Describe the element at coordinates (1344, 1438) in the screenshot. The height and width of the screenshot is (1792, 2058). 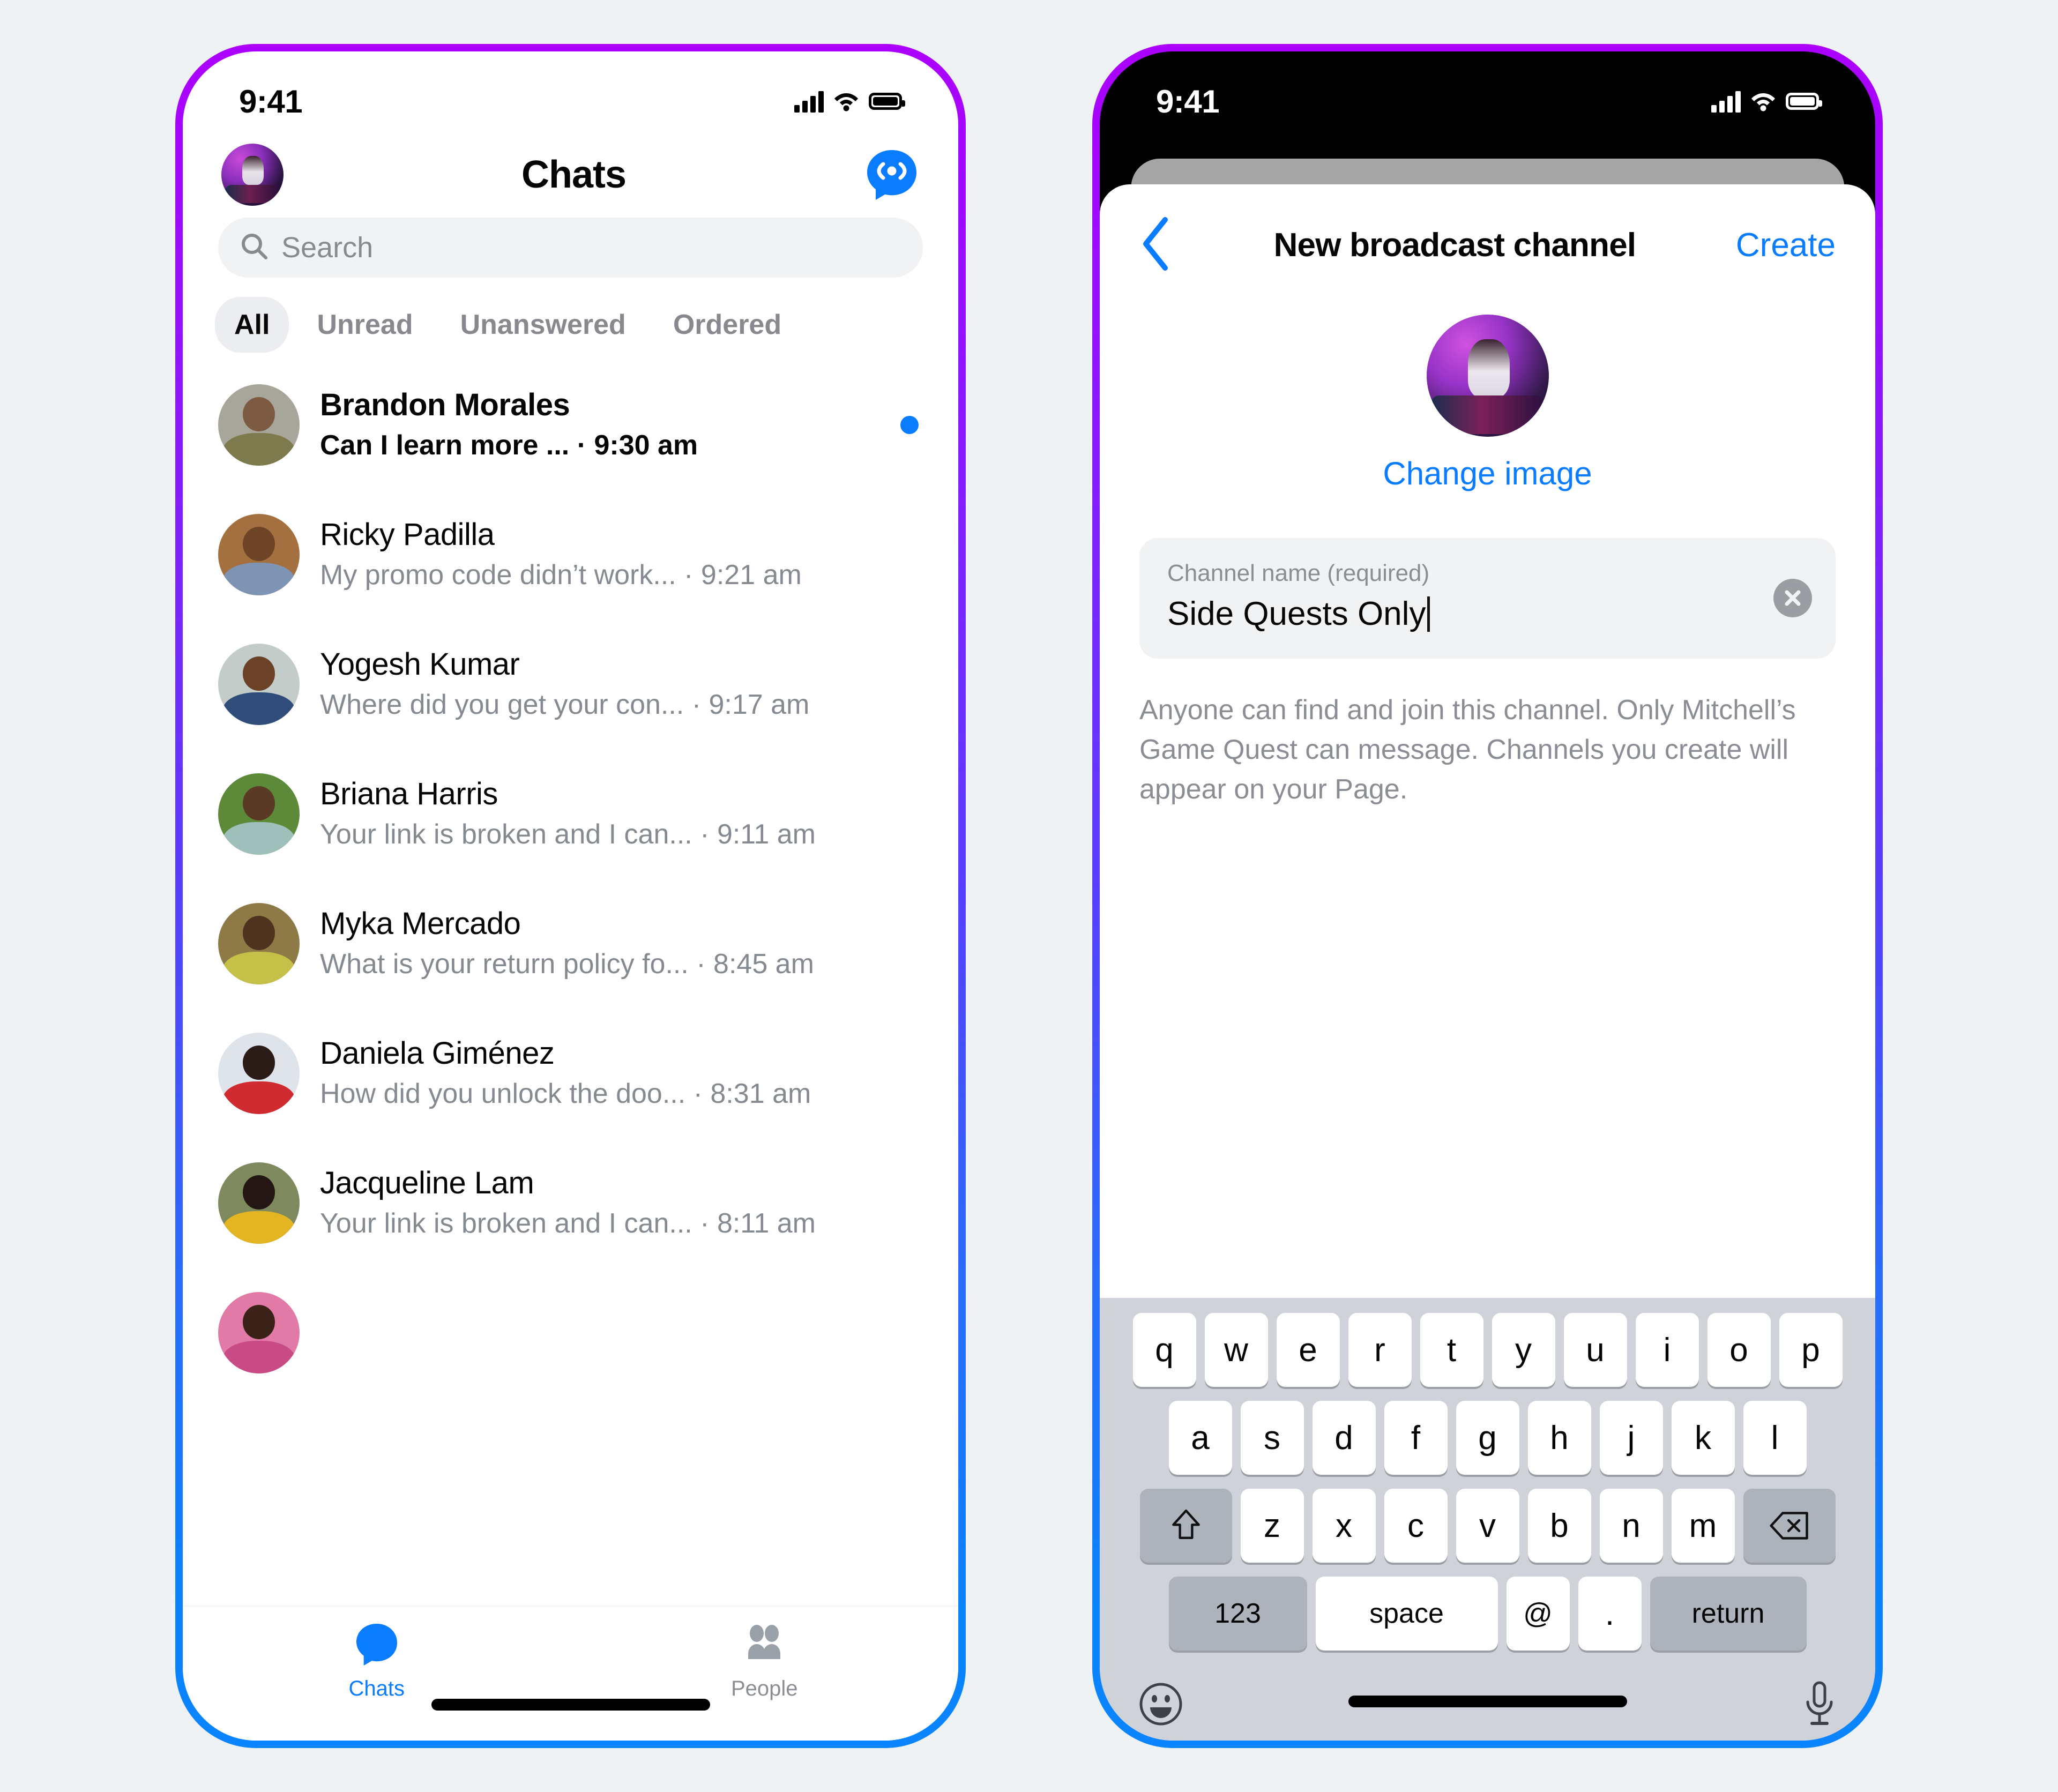
I see `key-d: d` at that location.